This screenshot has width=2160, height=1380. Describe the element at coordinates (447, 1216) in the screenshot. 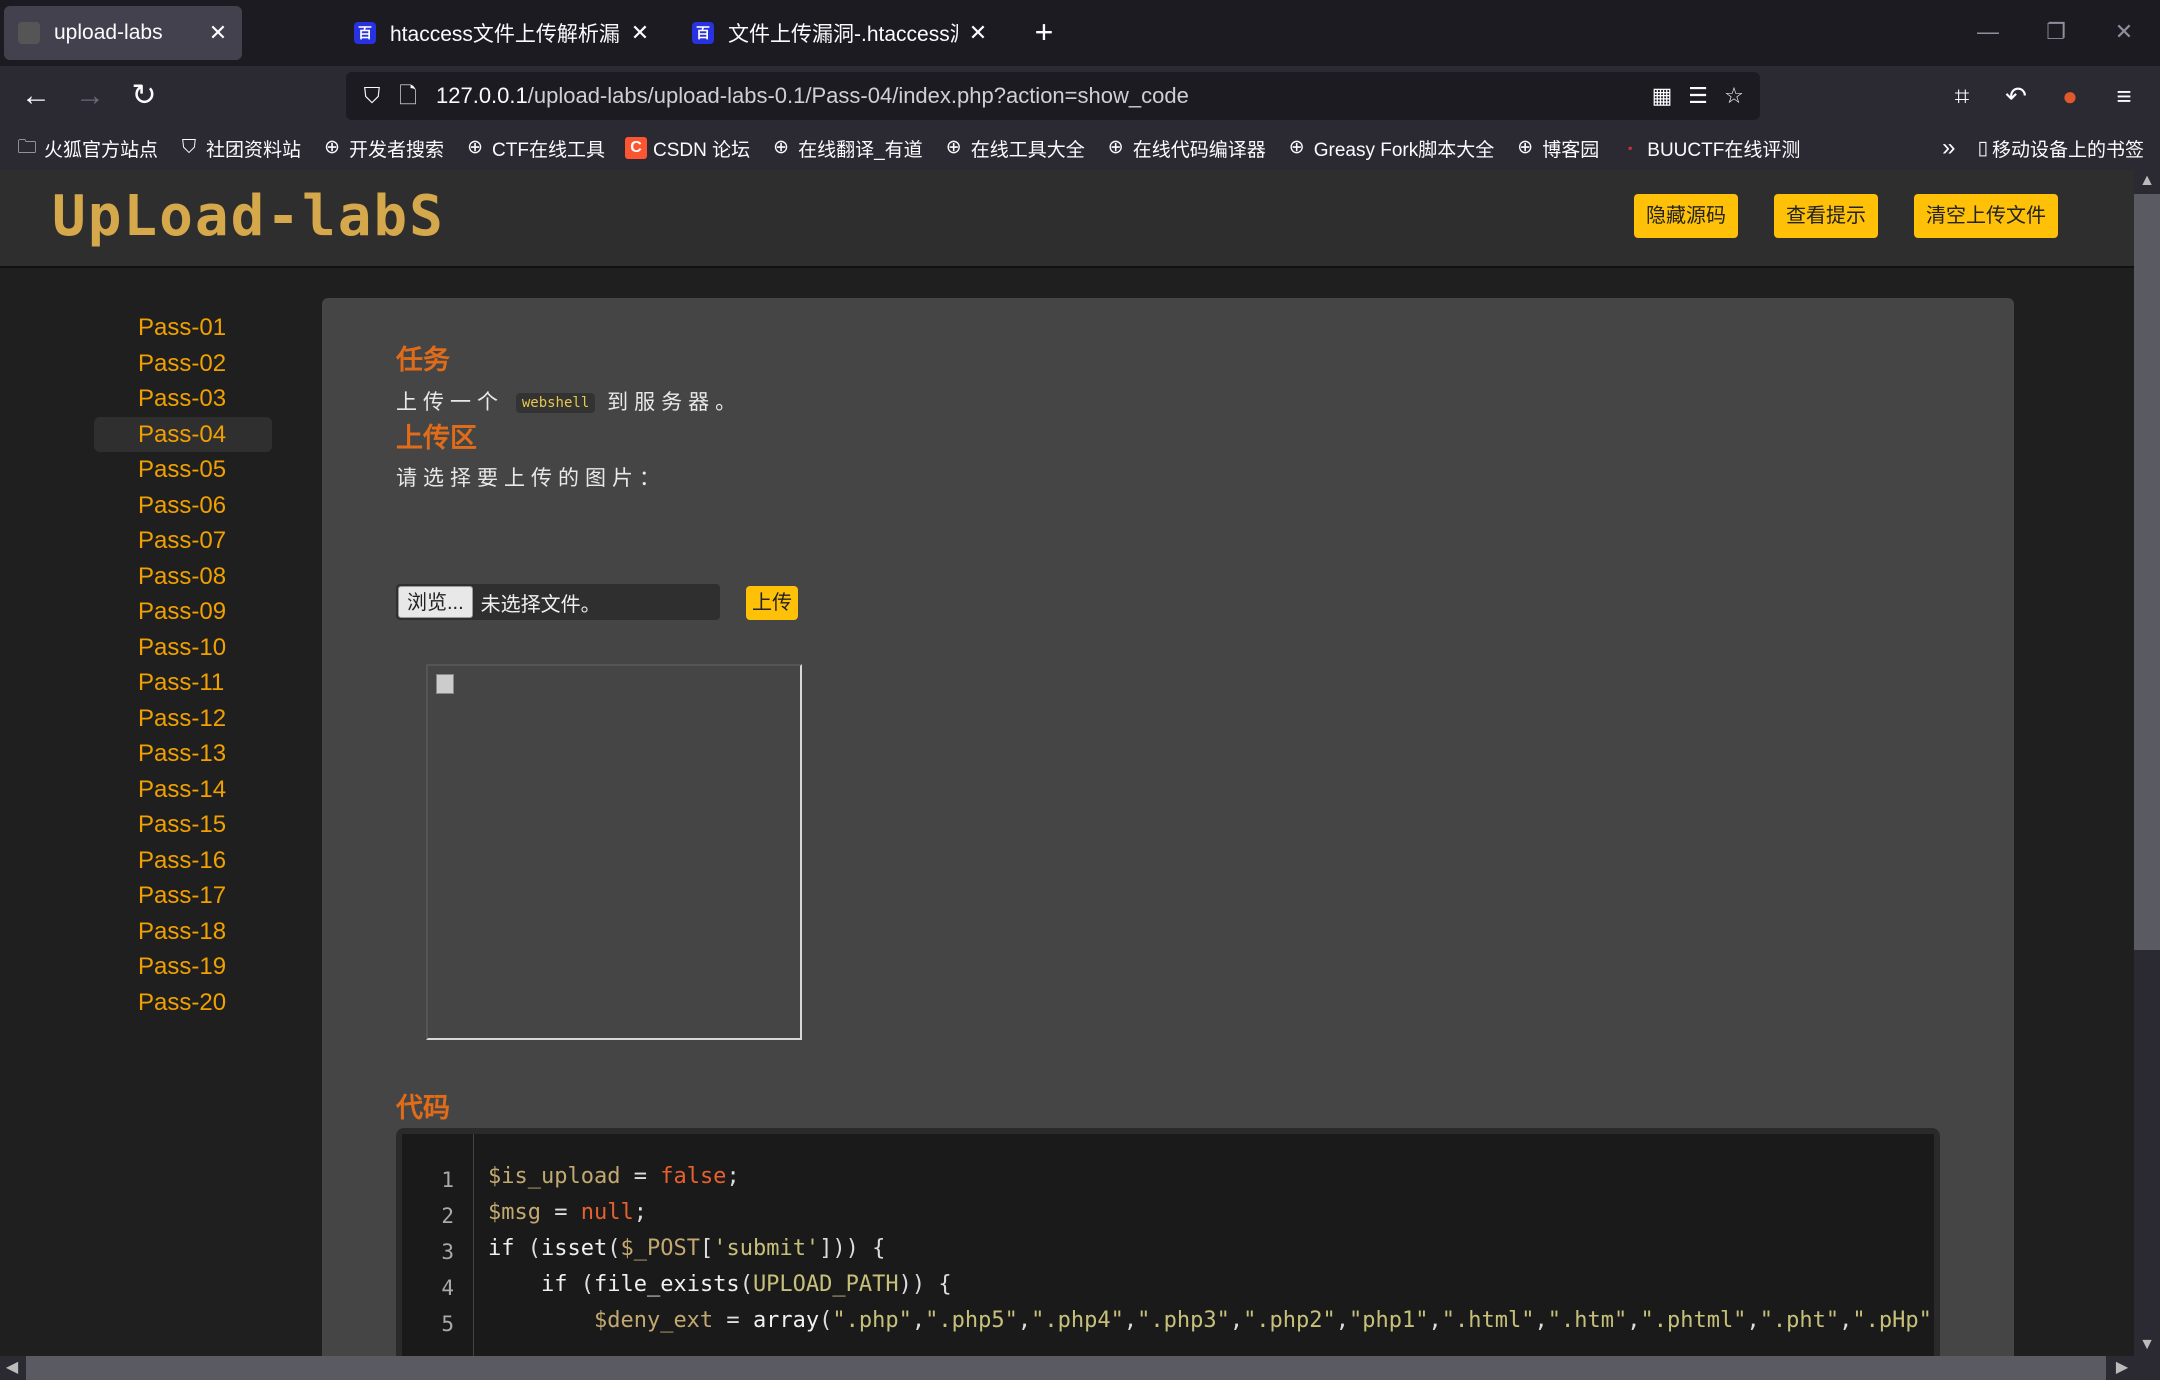

I see `line-number: 2` at that location.